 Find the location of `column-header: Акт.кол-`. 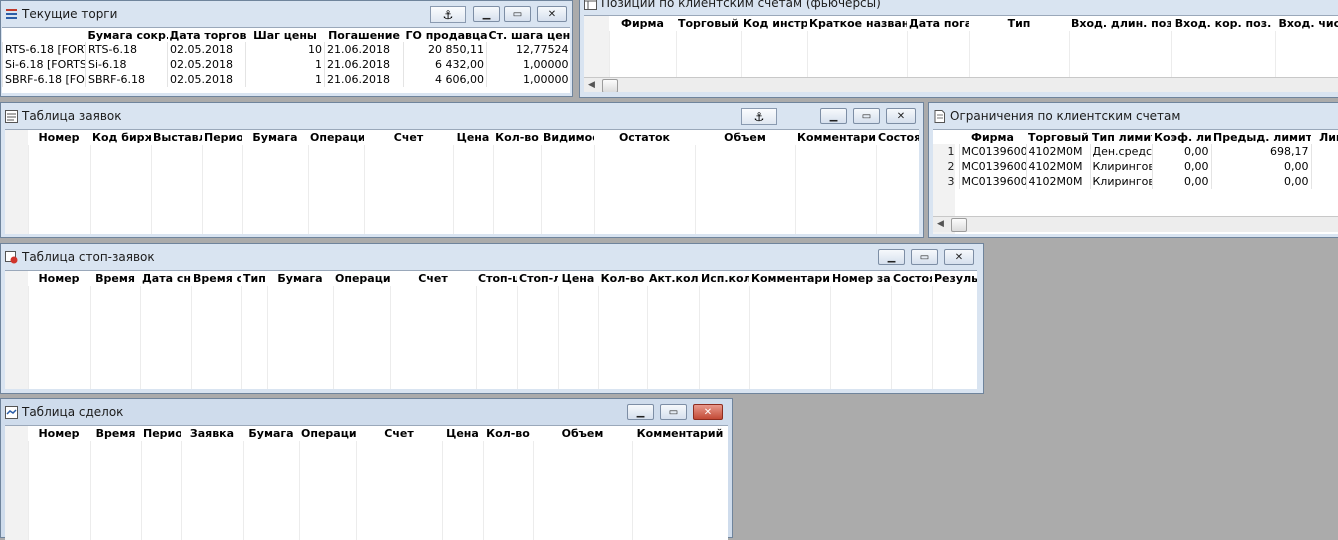

column-header: Акт.кол- is located at coordinates (673, 278).